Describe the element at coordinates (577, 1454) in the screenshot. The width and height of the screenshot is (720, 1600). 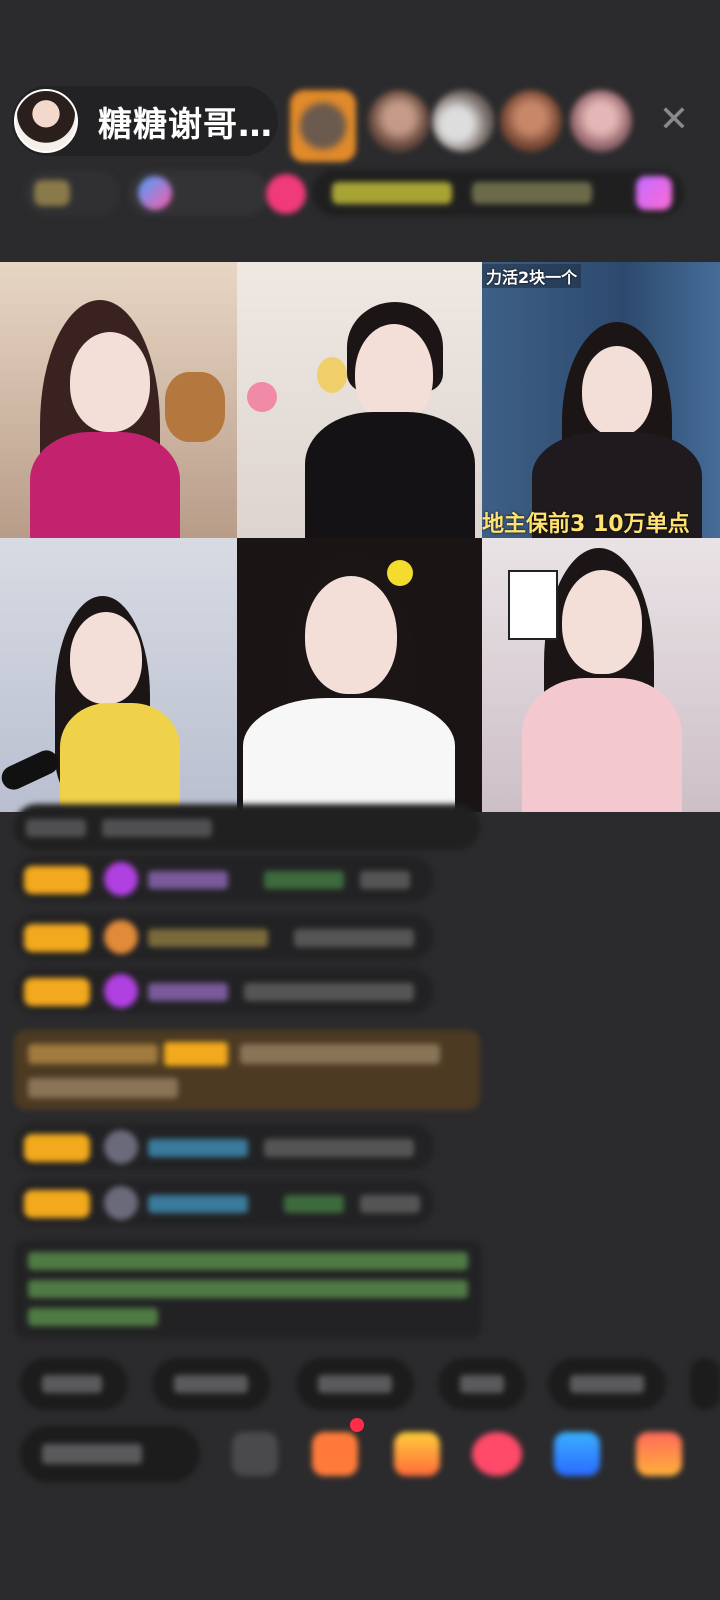
I see `interact-icon` at that location.